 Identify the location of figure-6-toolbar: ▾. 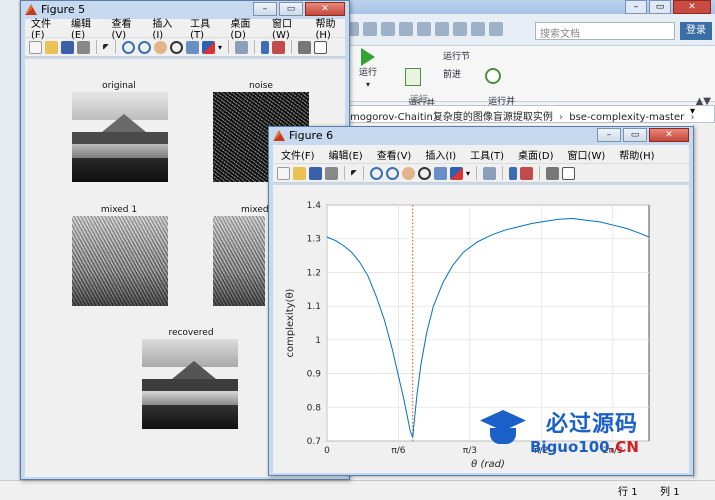
(481, 173).